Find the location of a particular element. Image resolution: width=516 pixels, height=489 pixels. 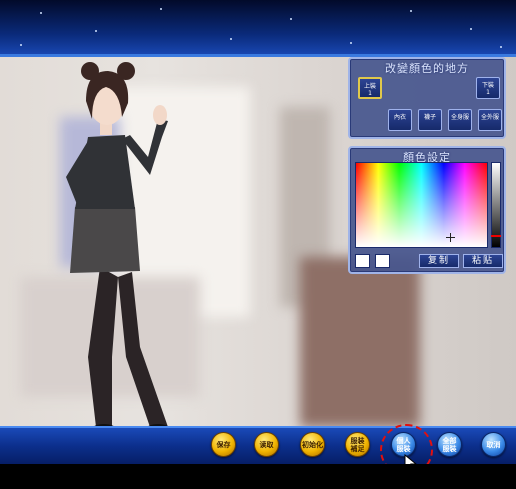

cancel-button: 取消 is located at coordinates (493, 444).